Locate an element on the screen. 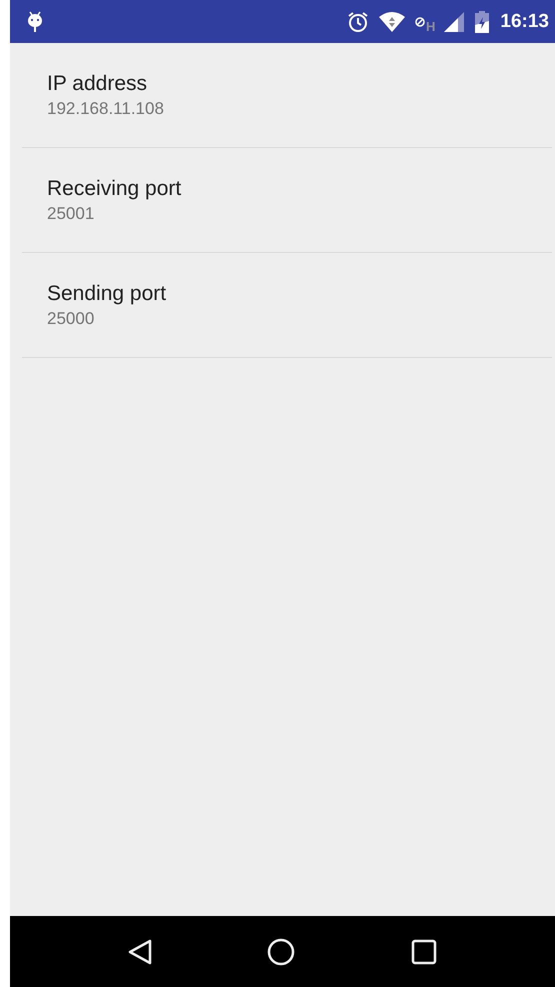  preference-value: 25000 is located at coordinates (70, 319).